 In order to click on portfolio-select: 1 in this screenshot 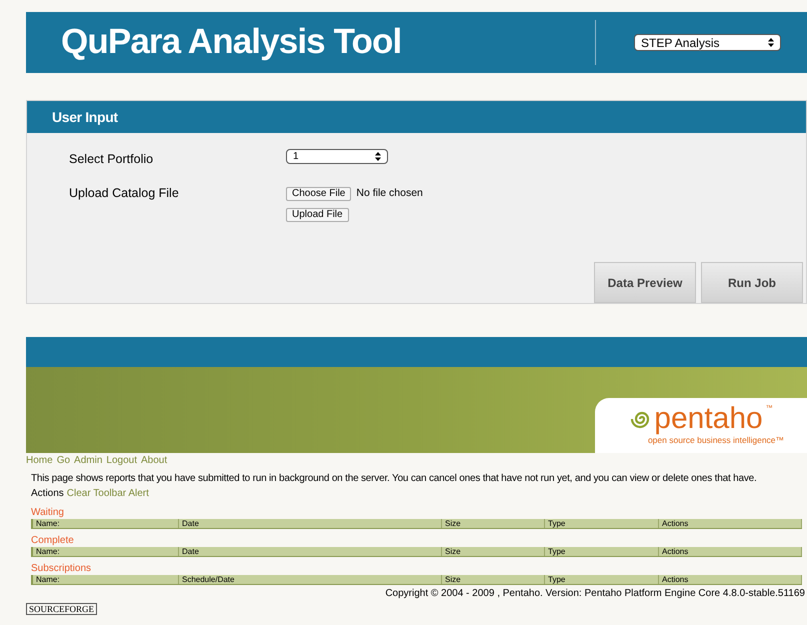, I will do `click(337, 156)`.